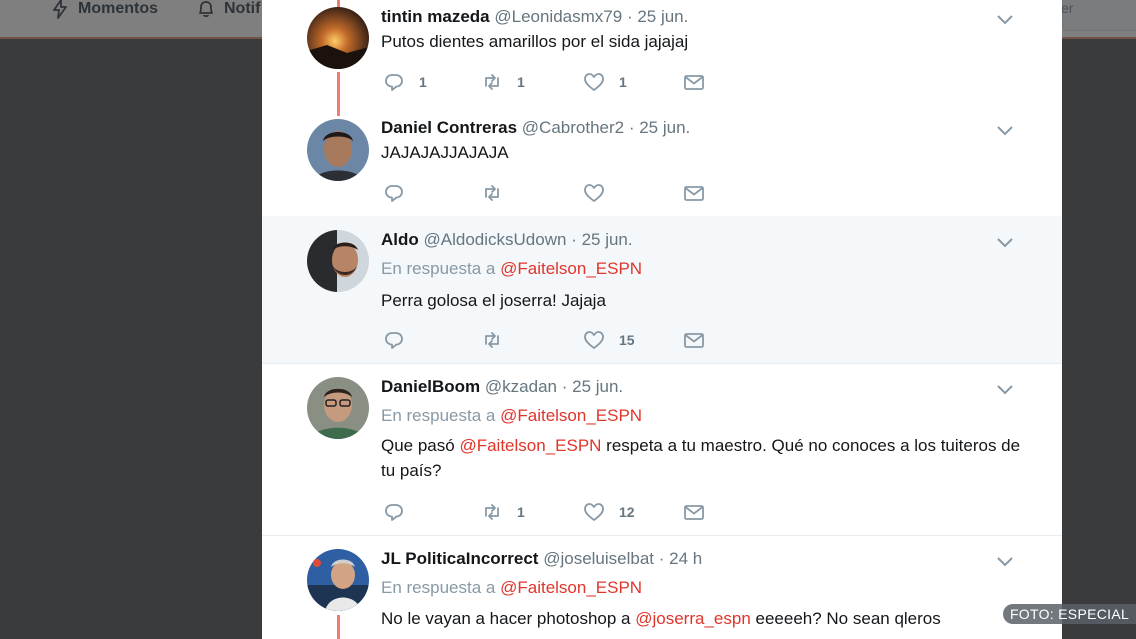  I want to click on tweet-actions, so click(563, 193).